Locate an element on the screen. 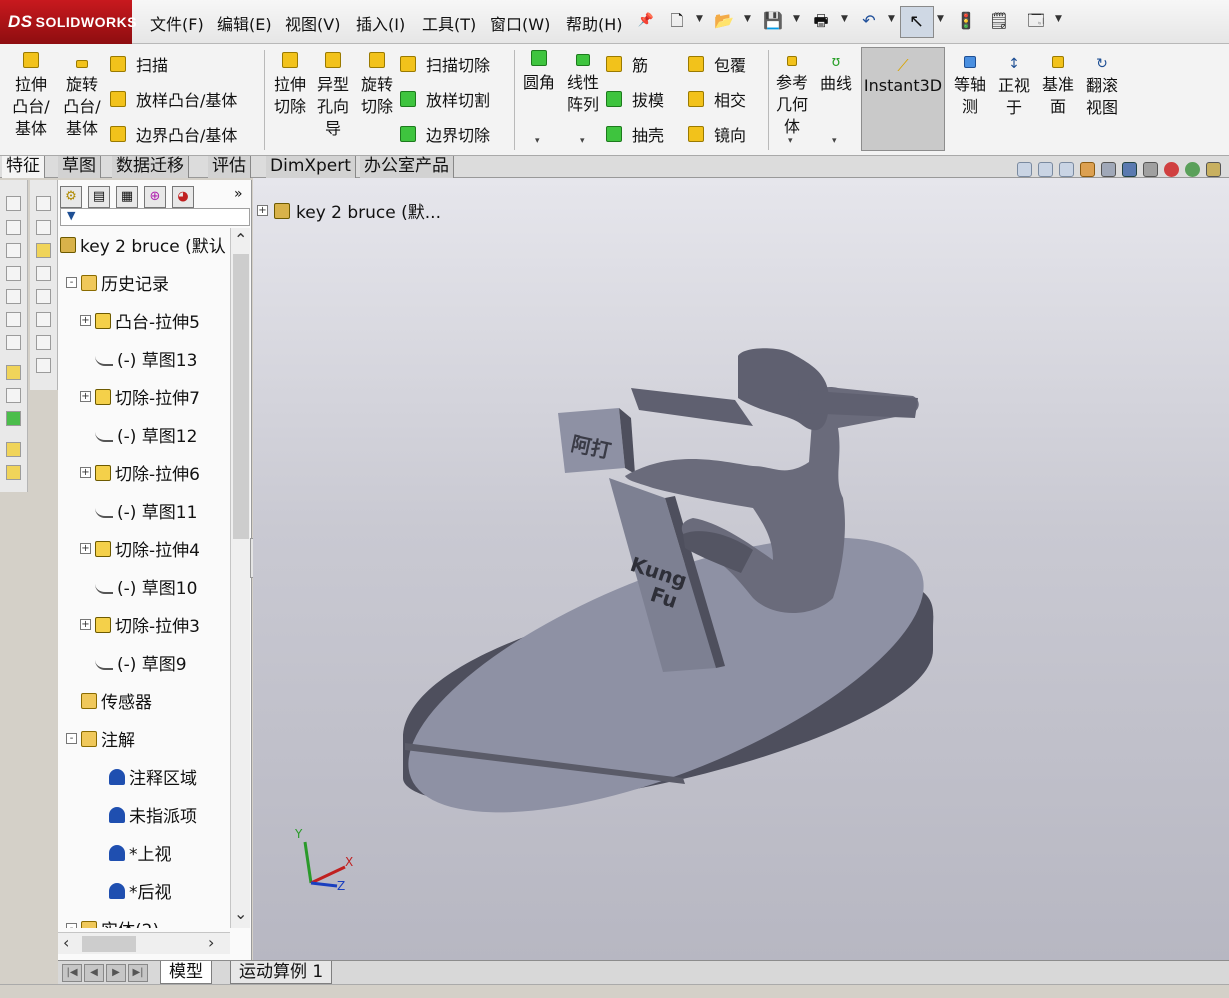  tree-node: - 实体(2) is located at coordinates (112, 922).